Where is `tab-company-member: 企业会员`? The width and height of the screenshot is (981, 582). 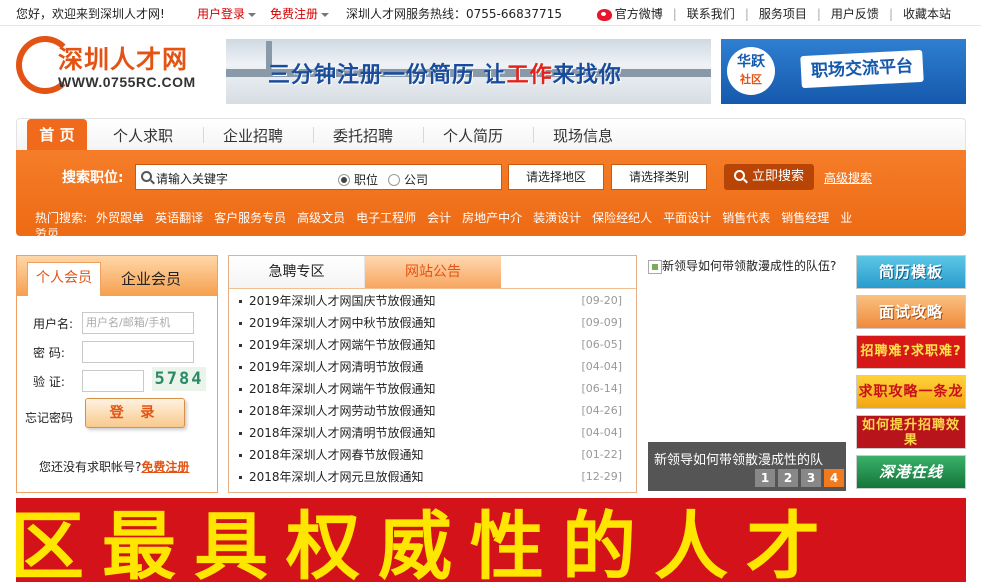
tab-company-member: 企业会员 is located at coordinates (151, 278).